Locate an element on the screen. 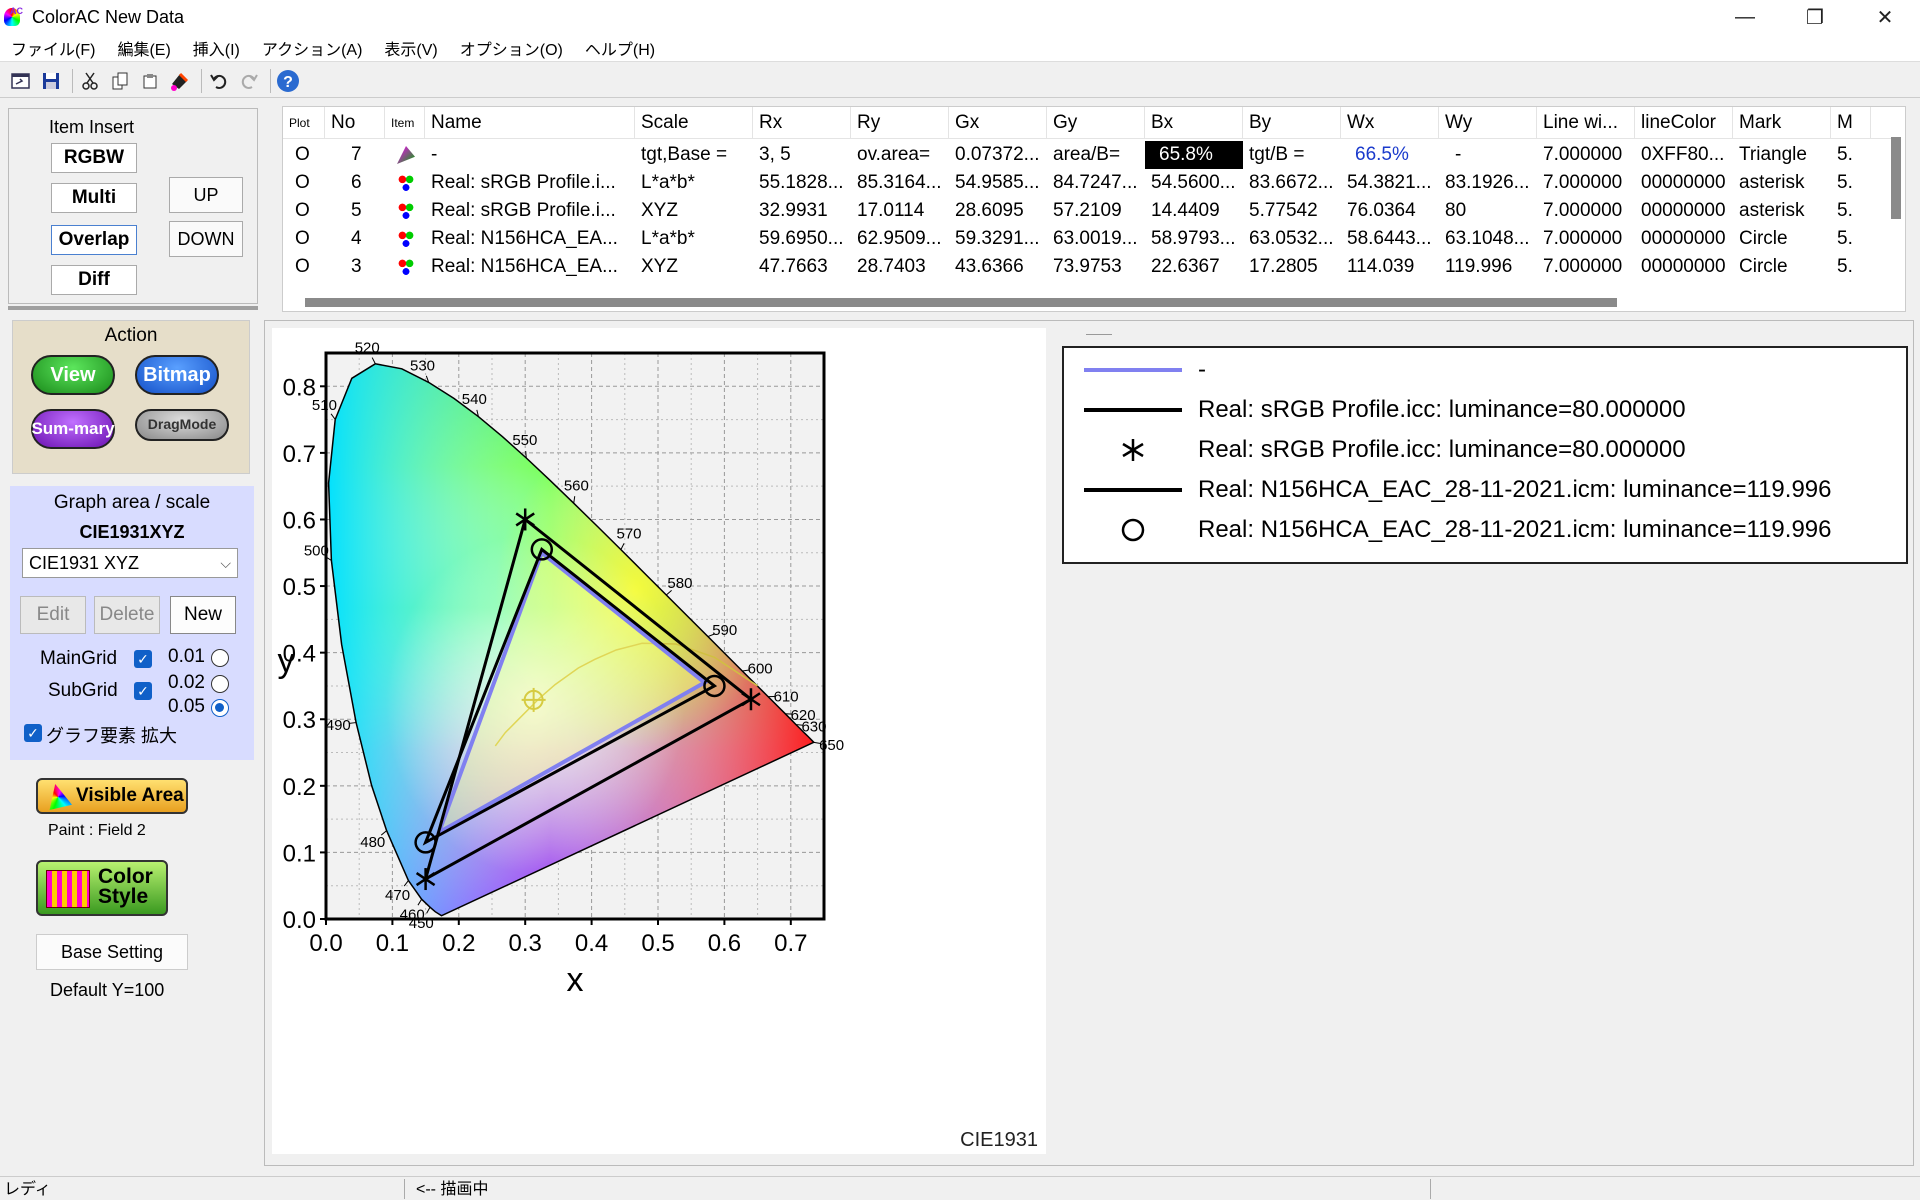 The width and height of the screenshot is (1920, 1200). multi-button: Multi is located at coordinates (94, 198).